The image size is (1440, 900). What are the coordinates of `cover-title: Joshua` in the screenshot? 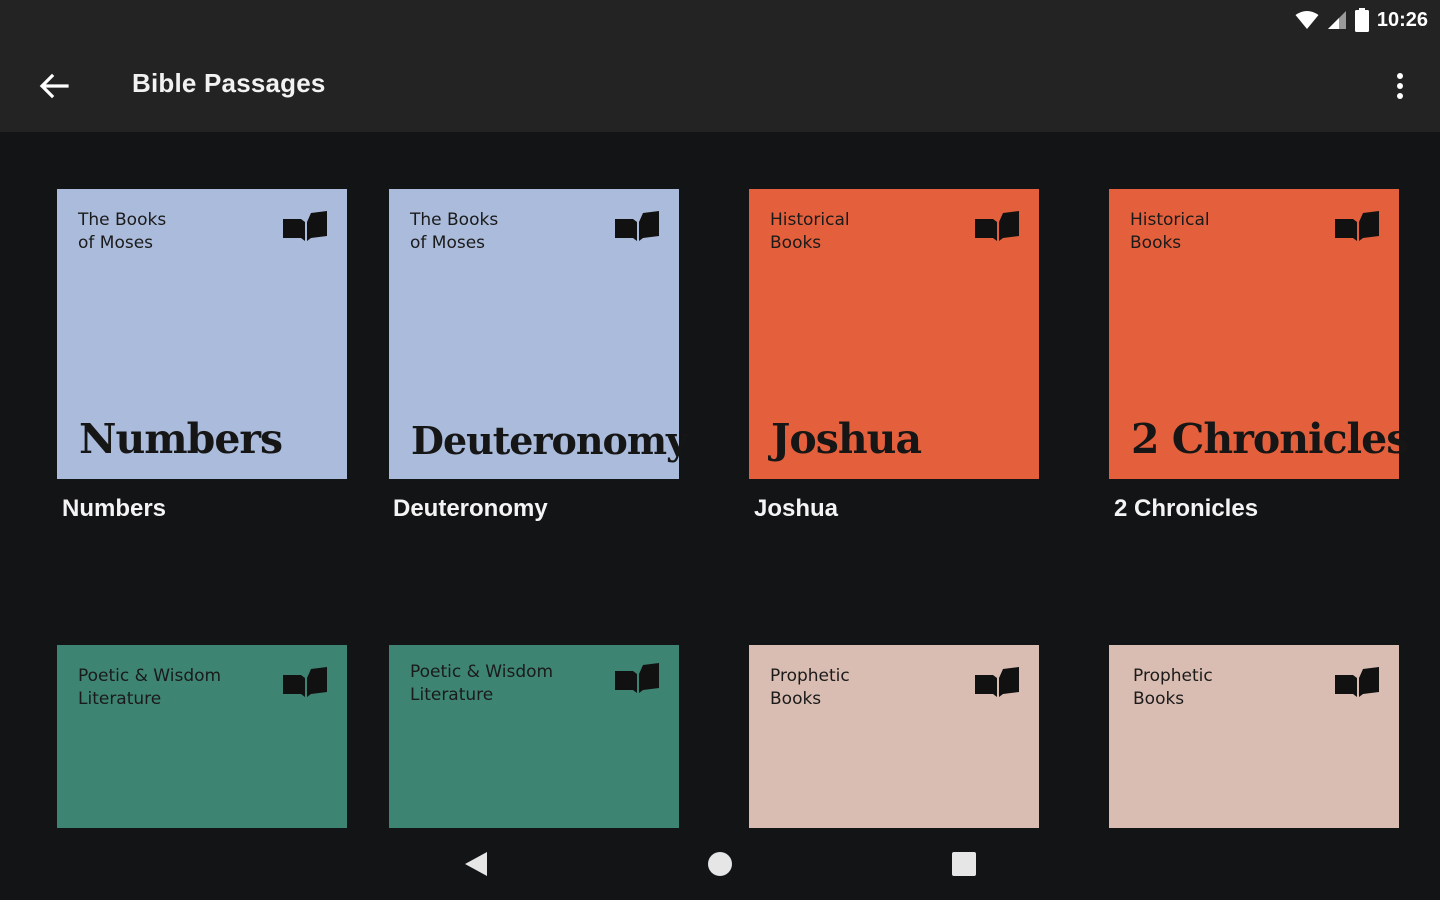 It's located at (846, 439).